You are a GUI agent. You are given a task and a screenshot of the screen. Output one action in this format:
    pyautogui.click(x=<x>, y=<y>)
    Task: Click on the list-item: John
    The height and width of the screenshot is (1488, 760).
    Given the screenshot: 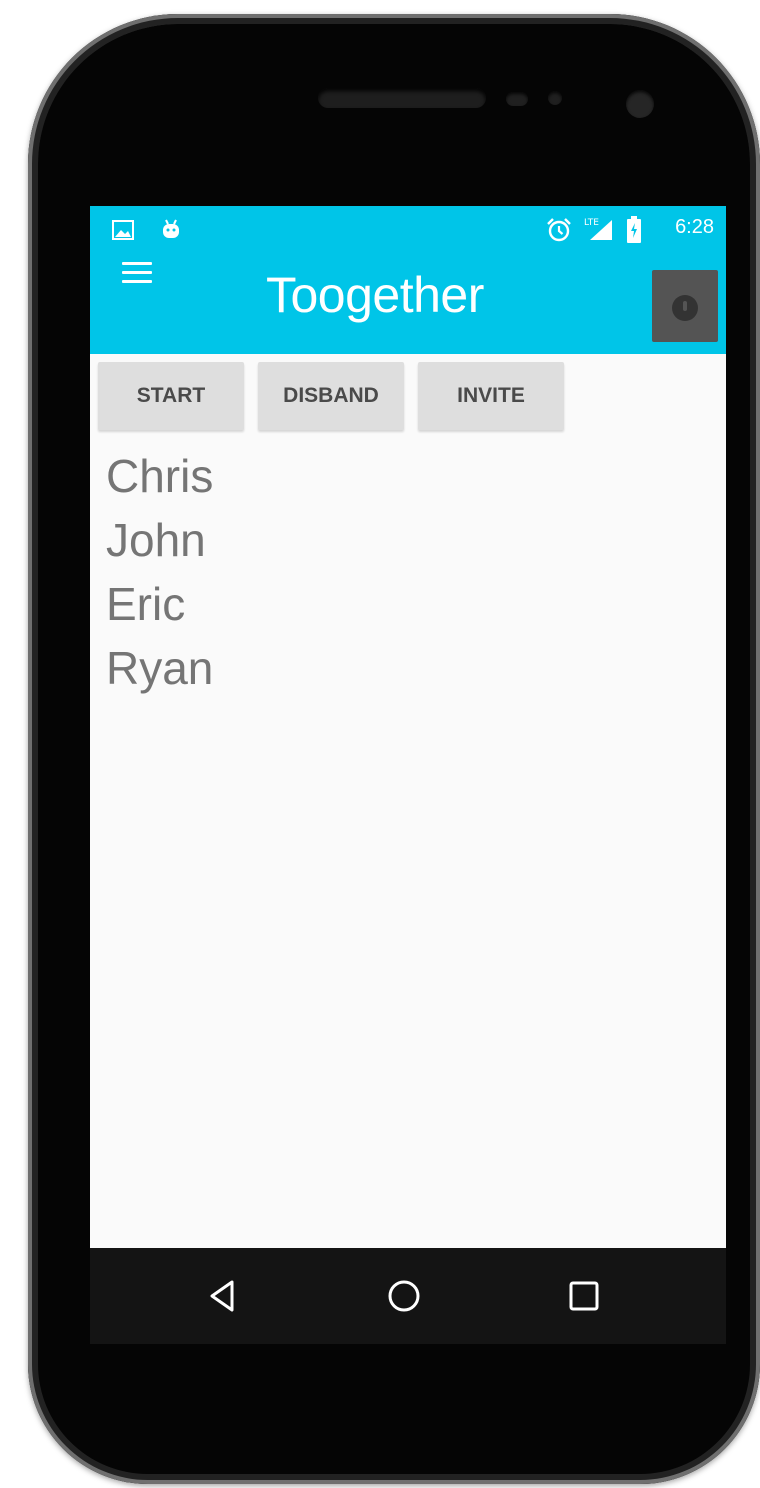 What is the action you would take?
    pyautogui.click(x=159, y=540)
    